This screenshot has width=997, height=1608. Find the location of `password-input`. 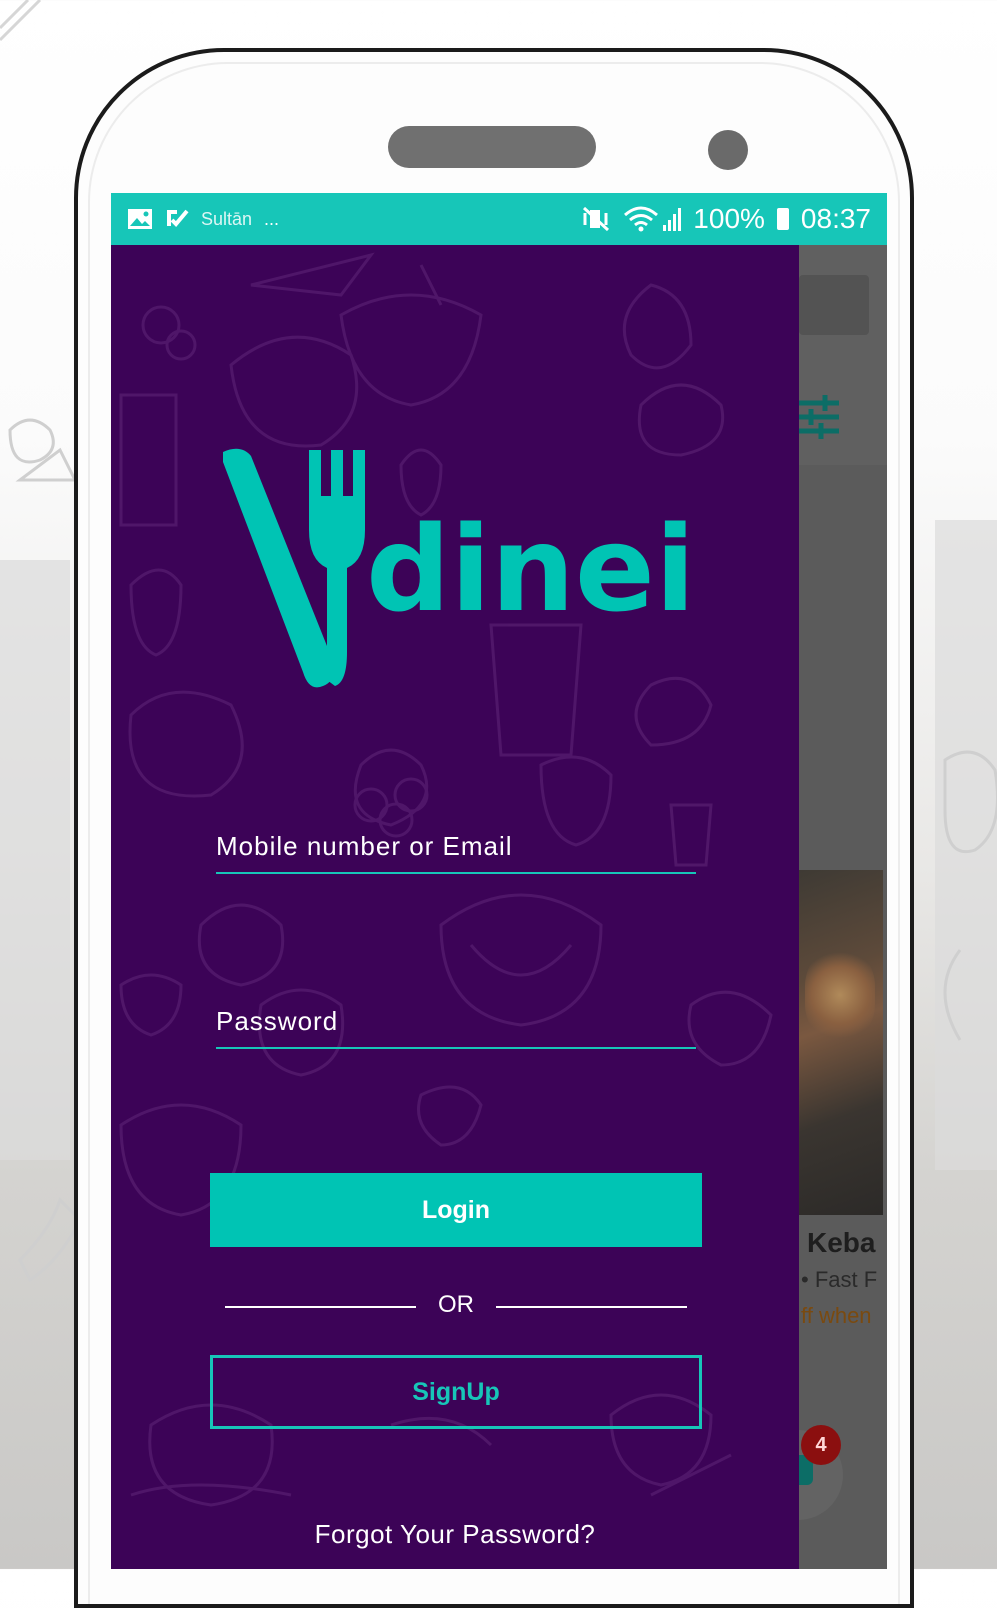

password-input is located at coordinates (456, 1023).